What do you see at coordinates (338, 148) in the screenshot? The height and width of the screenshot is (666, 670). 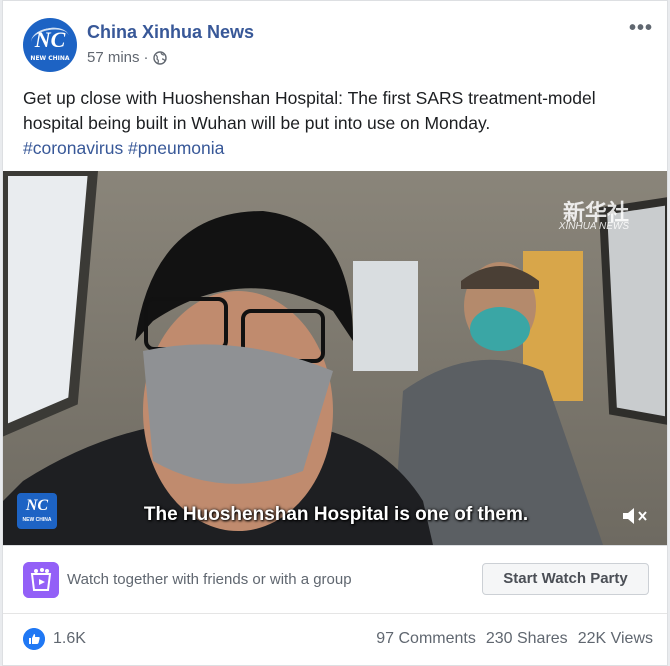 I see `post-hashtags: #coronavirus #pneumonia` at bounding box center [338, 148].